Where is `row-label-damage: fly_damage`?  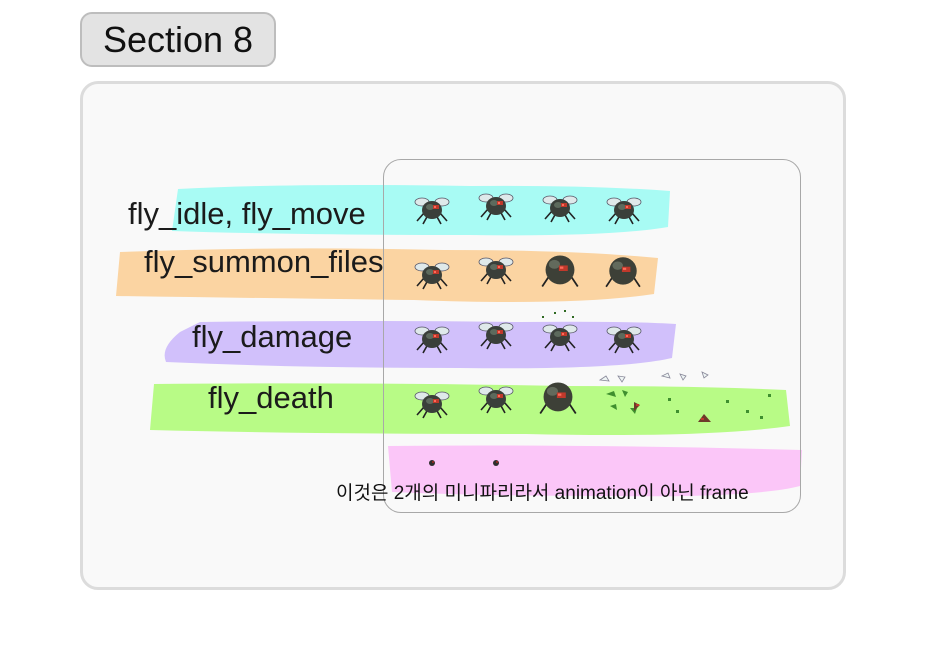 row-label-damage: fly_damage is located at coordinates (272, 336).